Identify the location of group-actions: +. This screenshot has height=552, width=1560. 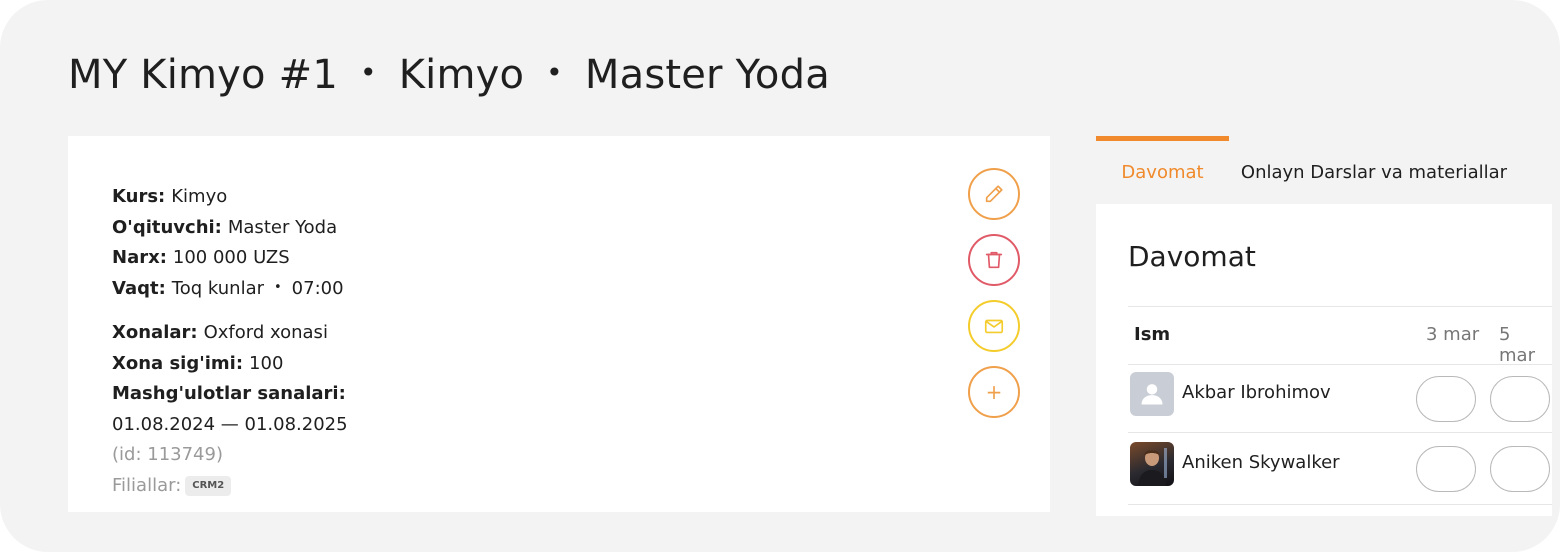
(994, 300).